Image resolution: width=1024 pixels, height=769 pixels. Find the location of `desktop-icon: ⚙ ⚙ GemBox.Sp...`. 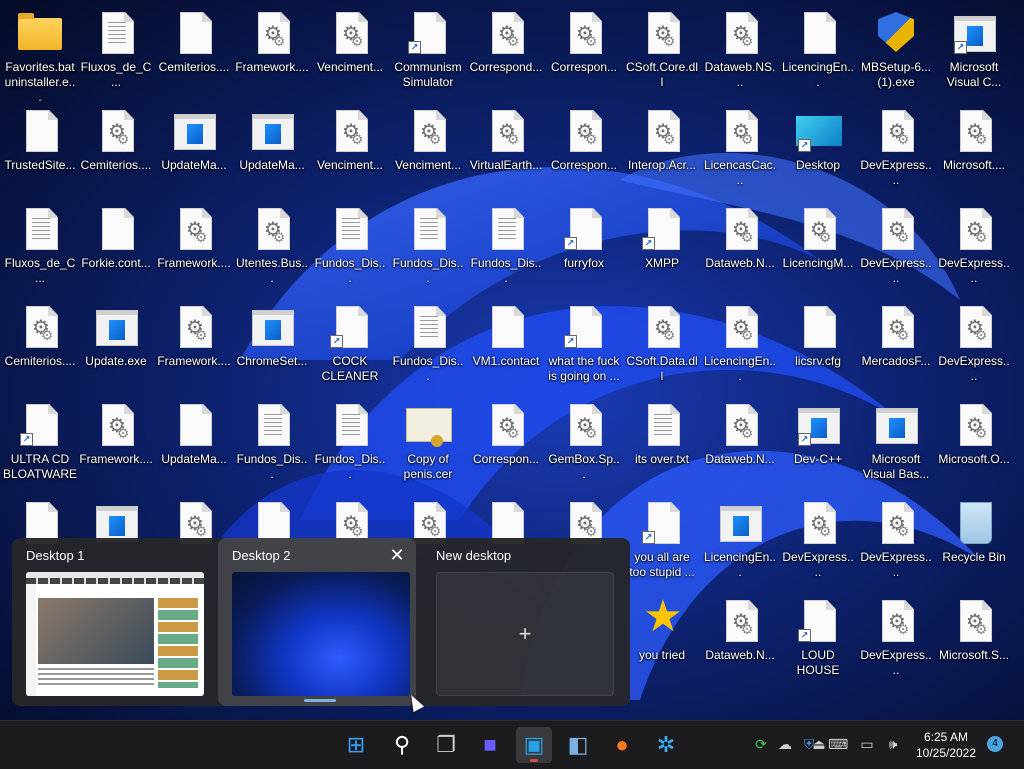

desktop-icon: ⚙ ⚙ GemBox.Sp... is located at coordinates (584, 444).